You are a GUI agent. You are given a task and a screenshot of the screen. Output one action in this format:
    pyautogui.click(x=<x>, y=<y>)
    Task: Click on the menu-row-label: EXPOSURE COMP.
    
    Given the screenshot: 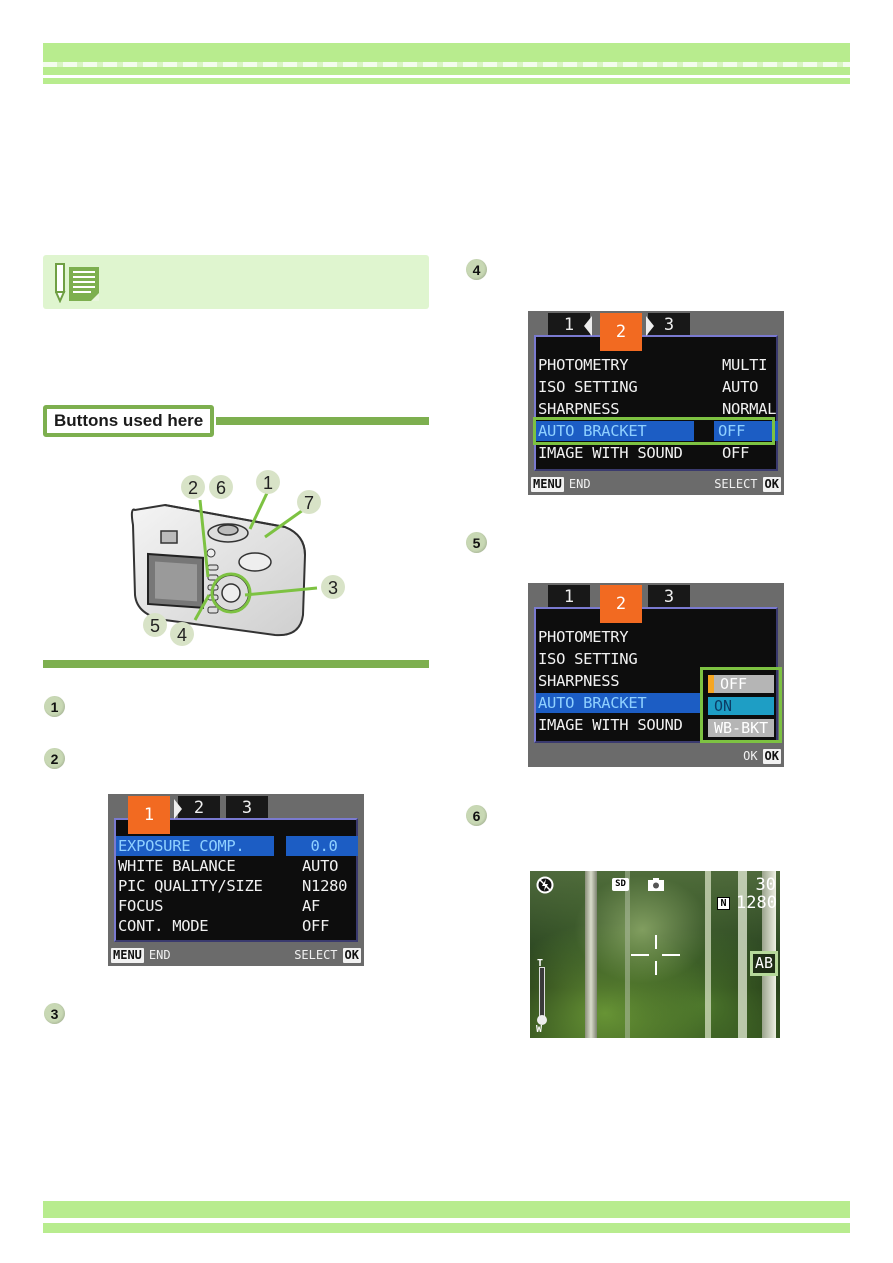 What is the action you would take?
    pyautogui.click(x=195, y=846)
    